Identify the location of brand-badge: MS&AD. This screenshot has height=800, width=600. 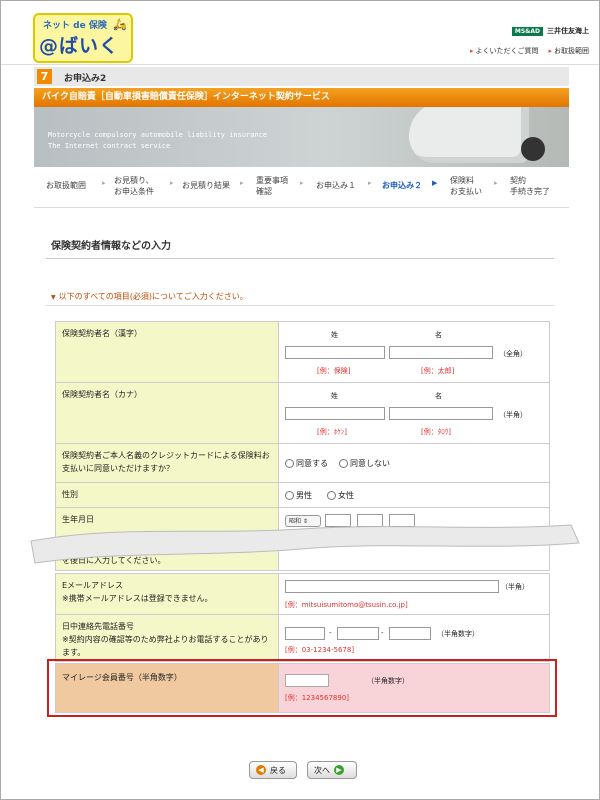
(527, 31).